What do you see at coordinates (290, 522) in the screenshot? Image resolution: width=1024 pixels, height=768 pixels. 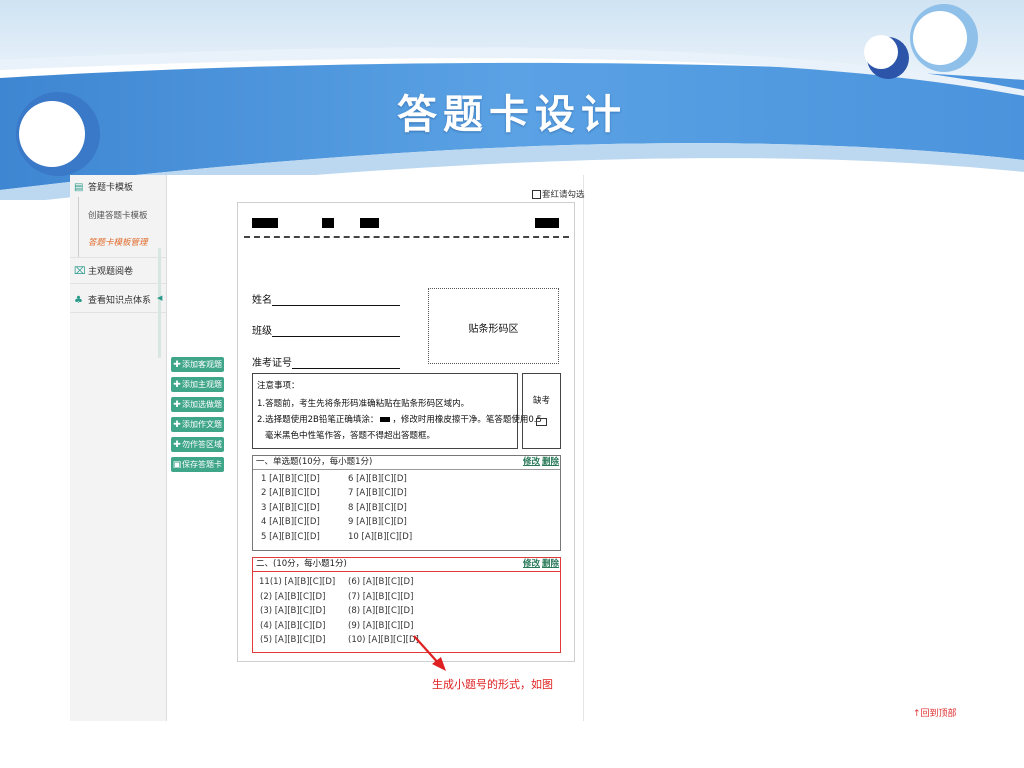 I see `question-option: 4 [A][B][C][D]` at bounding box center [290, 522].